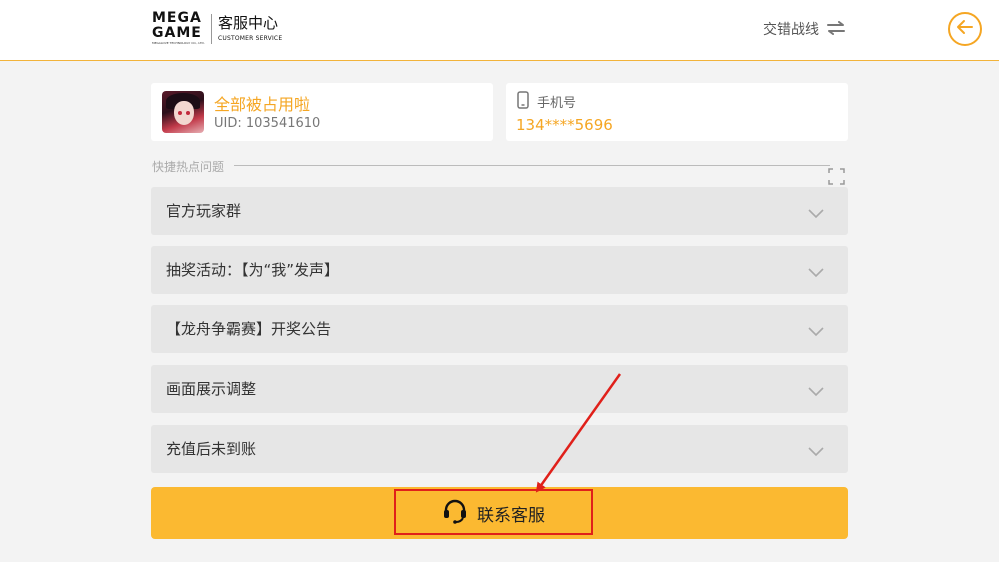 The width and height of the screenshot is (999, 562). What do you see at coordinates (455, 513) in the screenshot?
I see `headset-icon` at bounding box center [455, 513].